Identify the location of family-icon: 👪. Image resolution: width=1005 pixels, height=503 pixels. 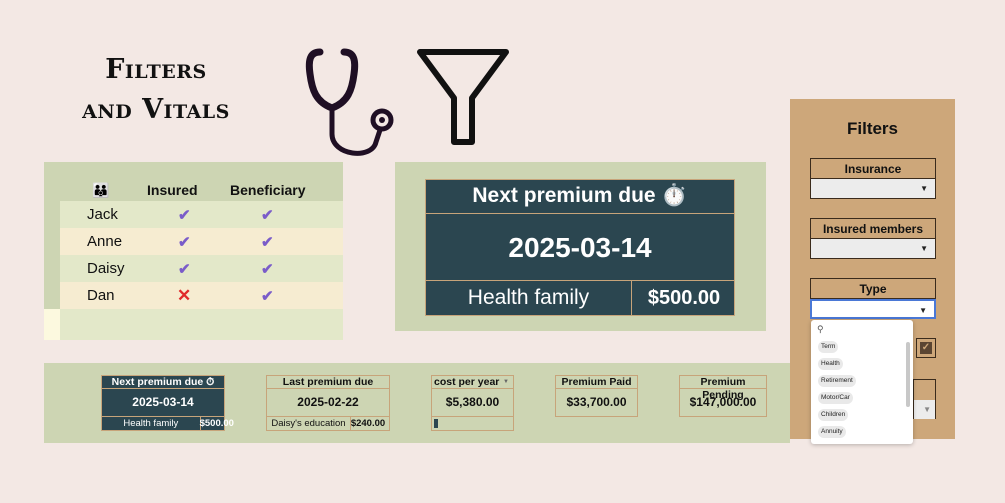
(101, 190).